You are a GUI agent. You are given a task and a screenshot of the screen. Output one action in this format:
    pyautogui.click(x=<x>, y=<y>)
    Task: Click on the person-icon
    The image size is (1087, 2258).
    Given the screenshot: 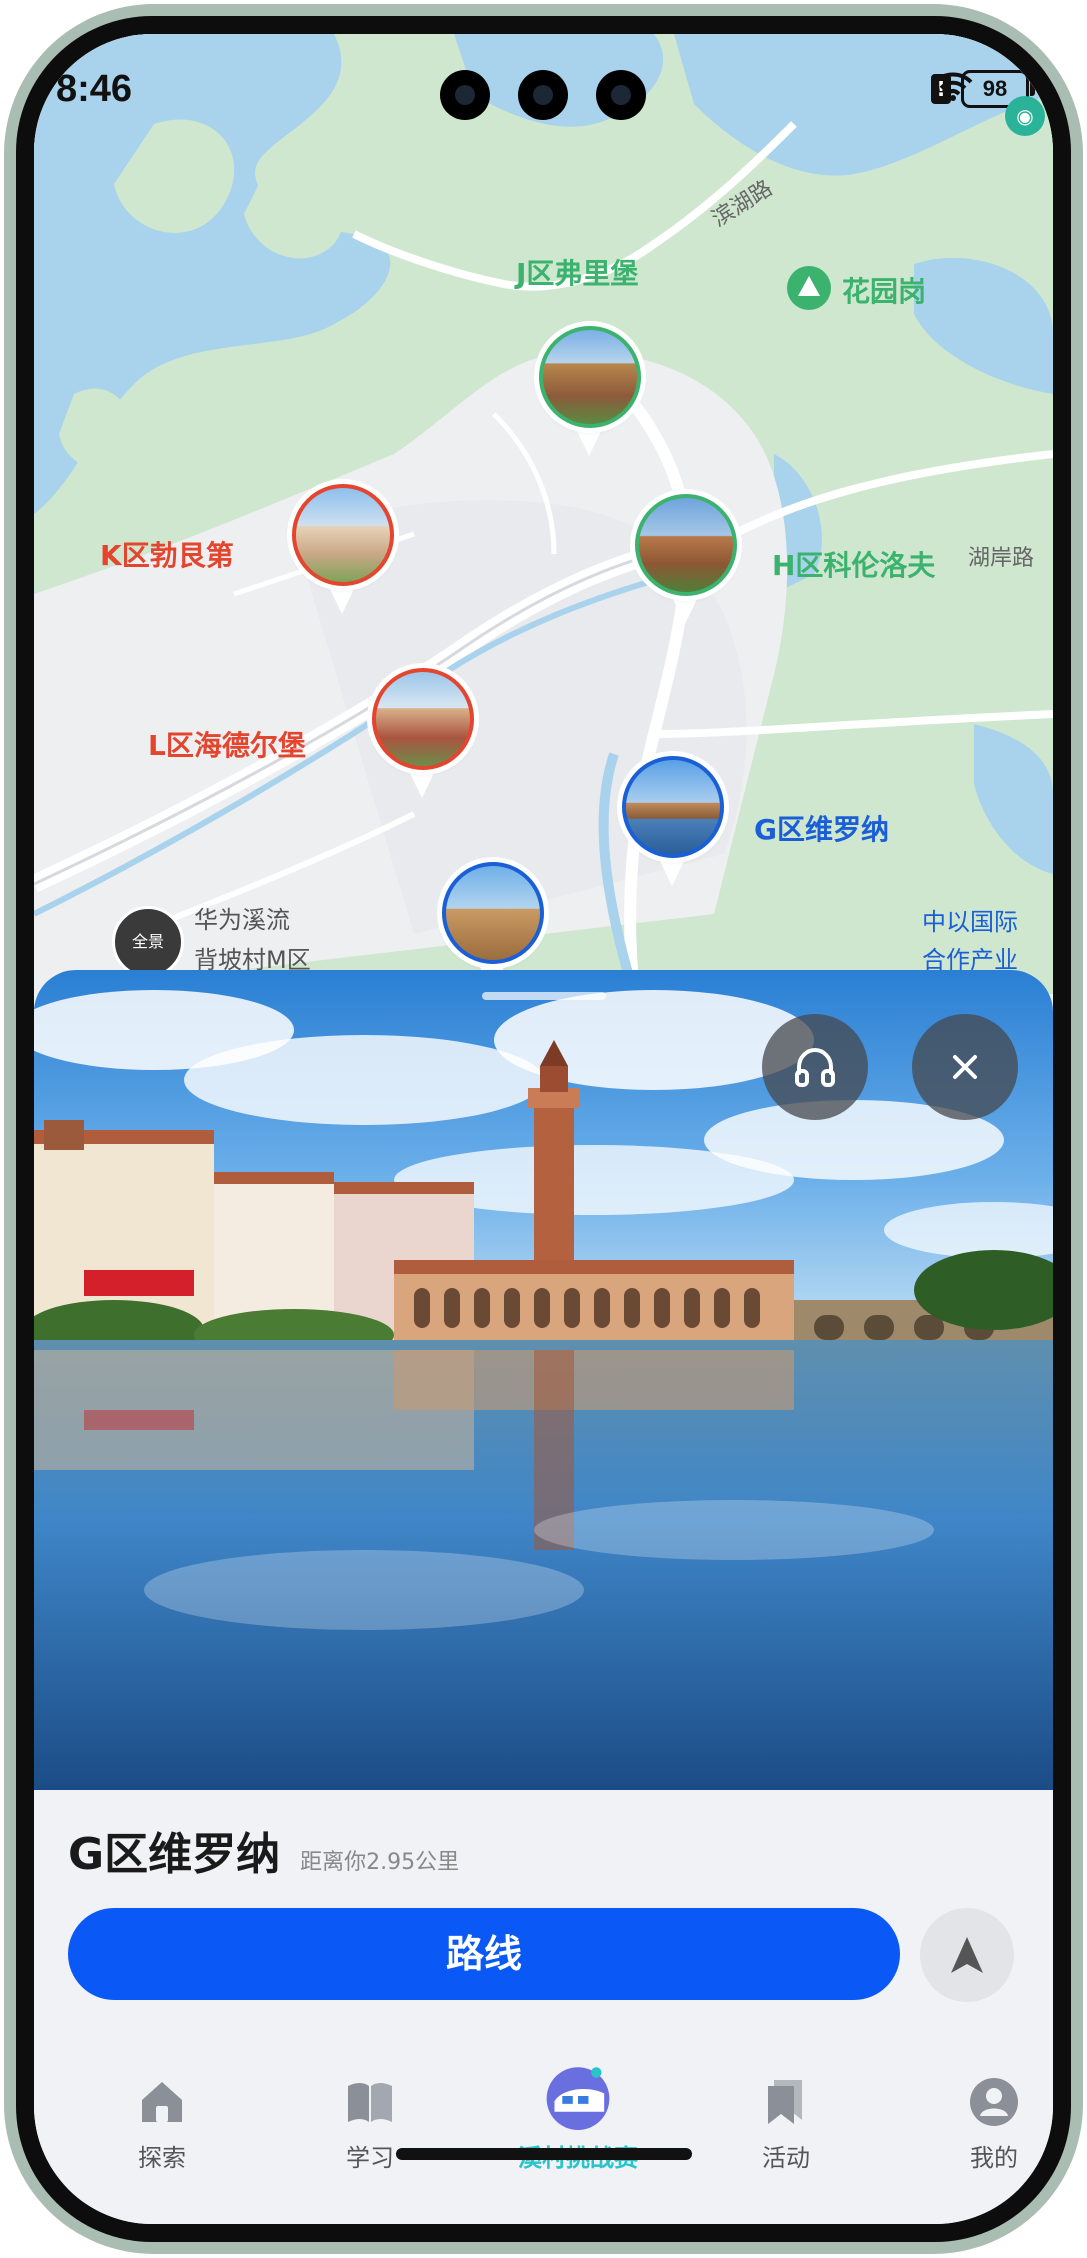 What is the action you would take?
    pyautogui.click(x=994, y=2102)
    